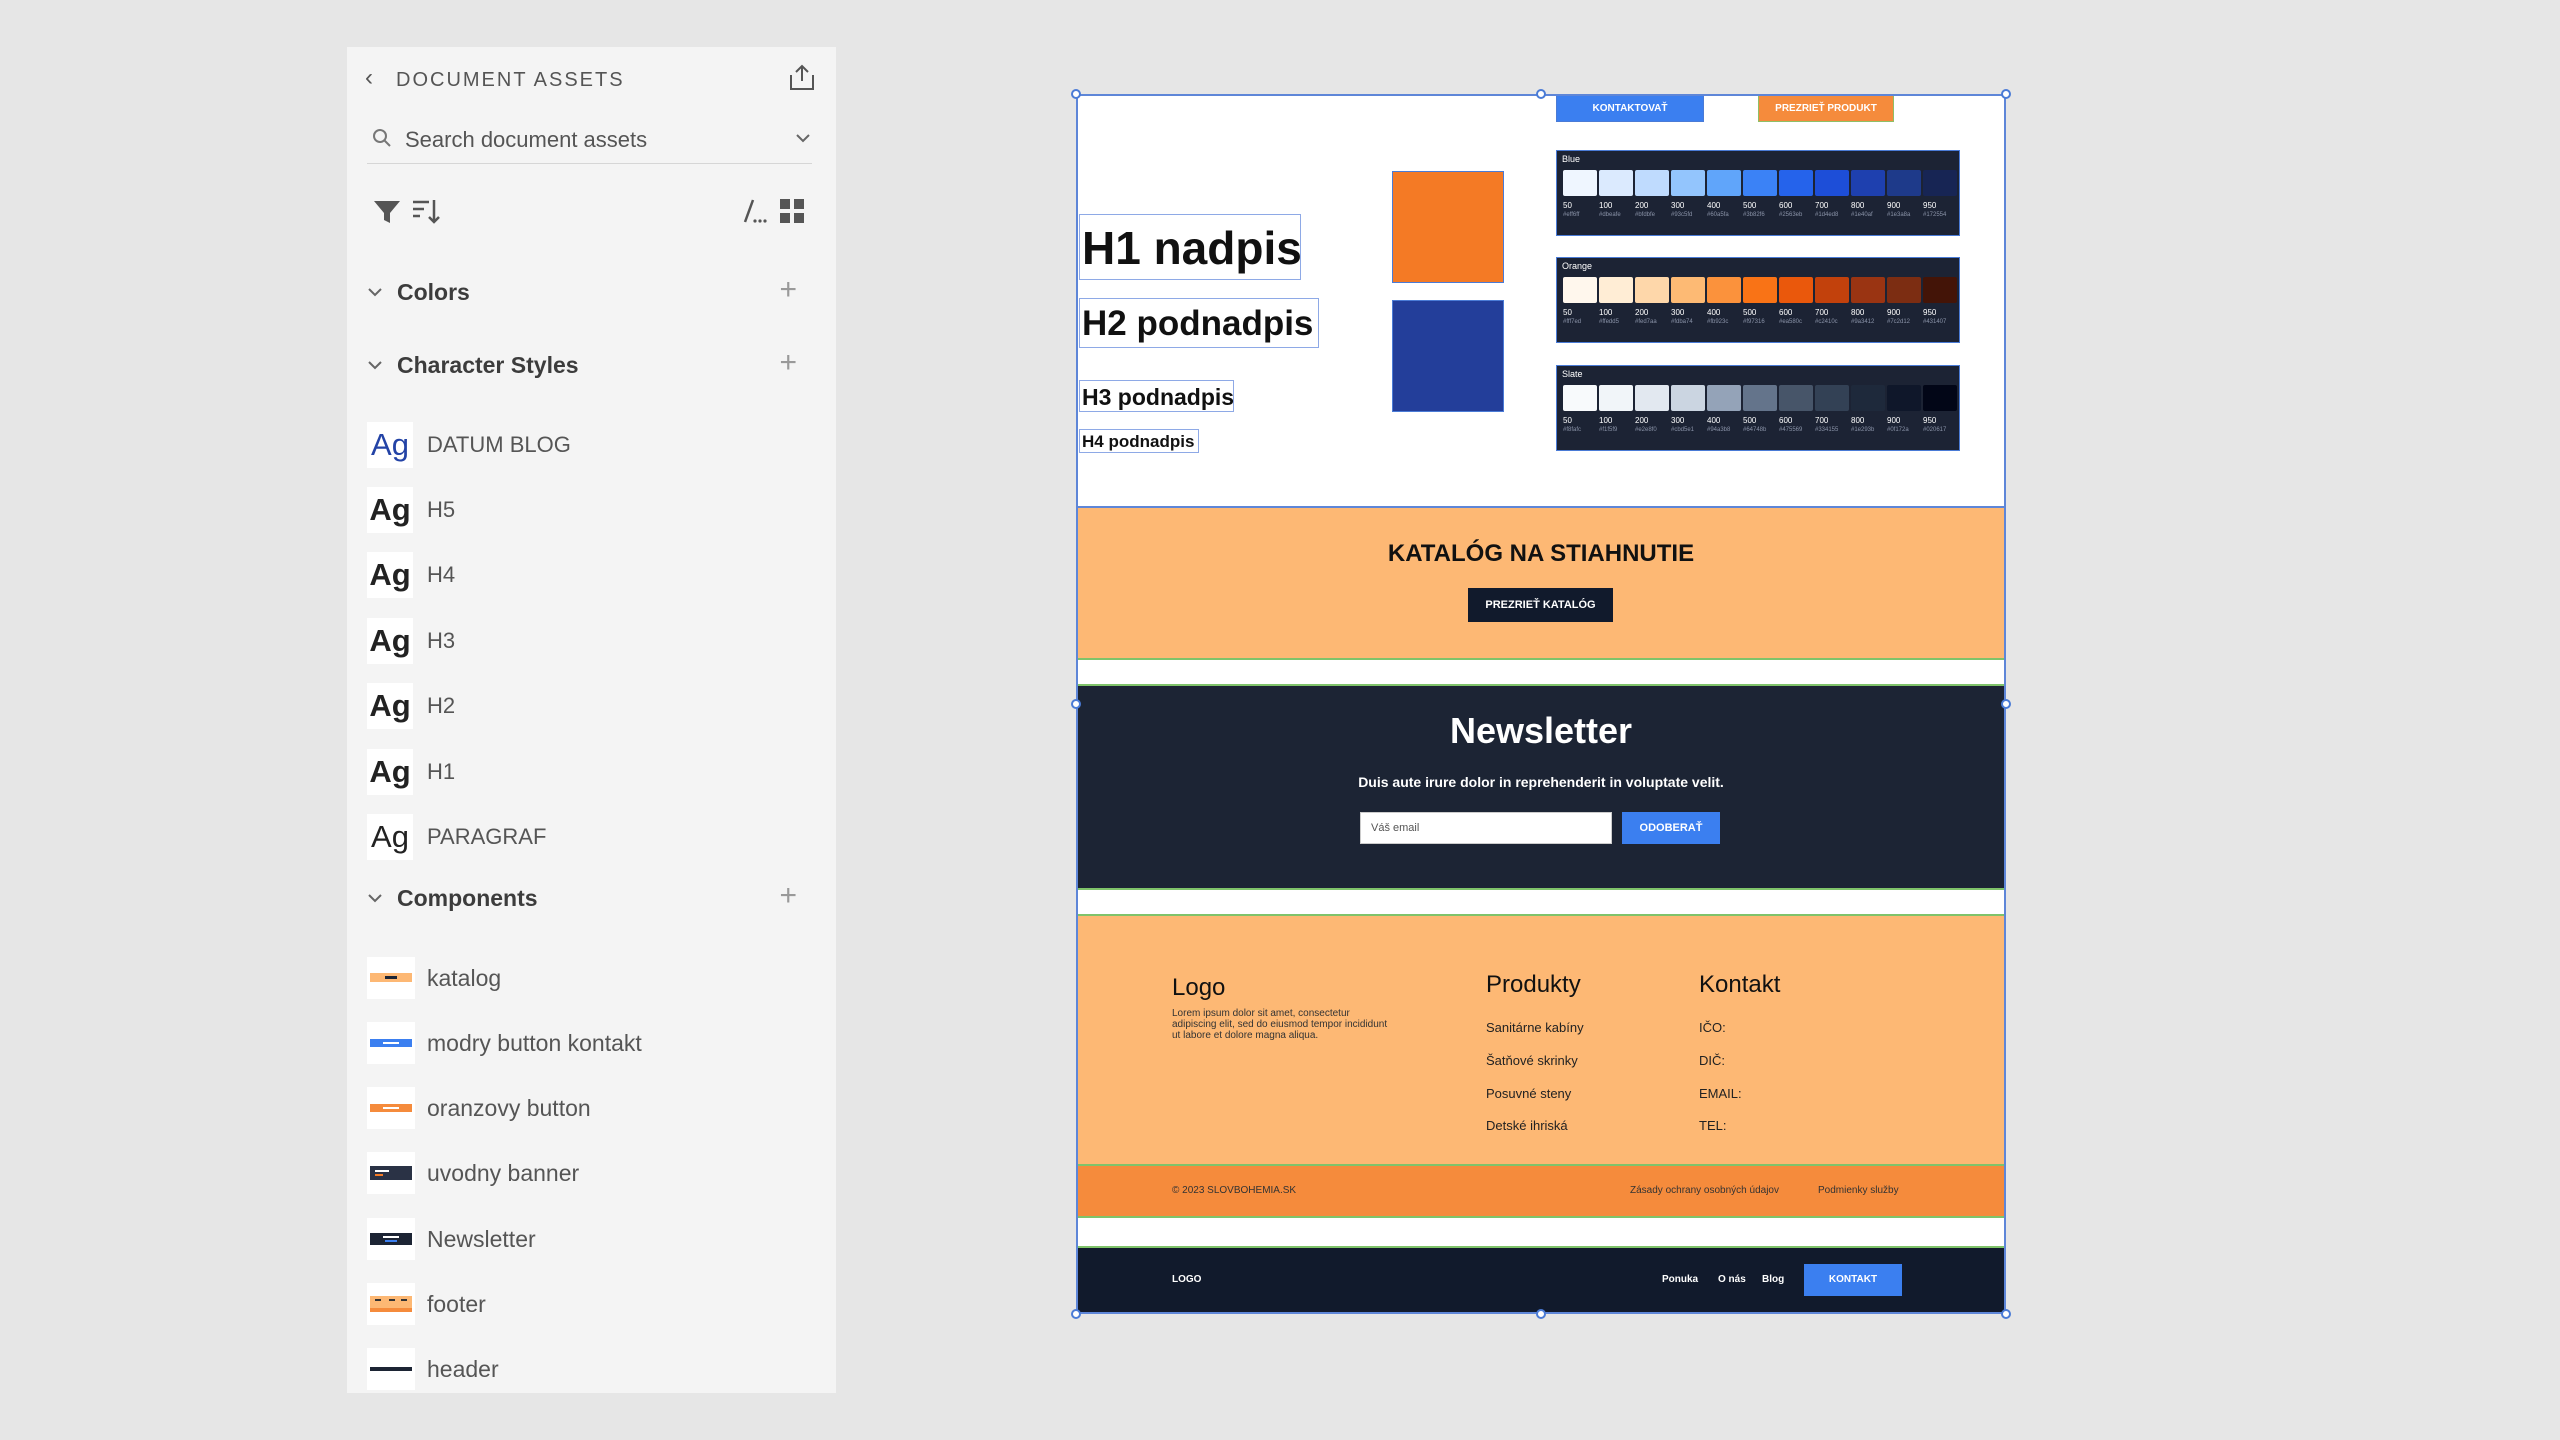  I want to click on character-styles-section-header: Character Styles +, so click(593, 364).